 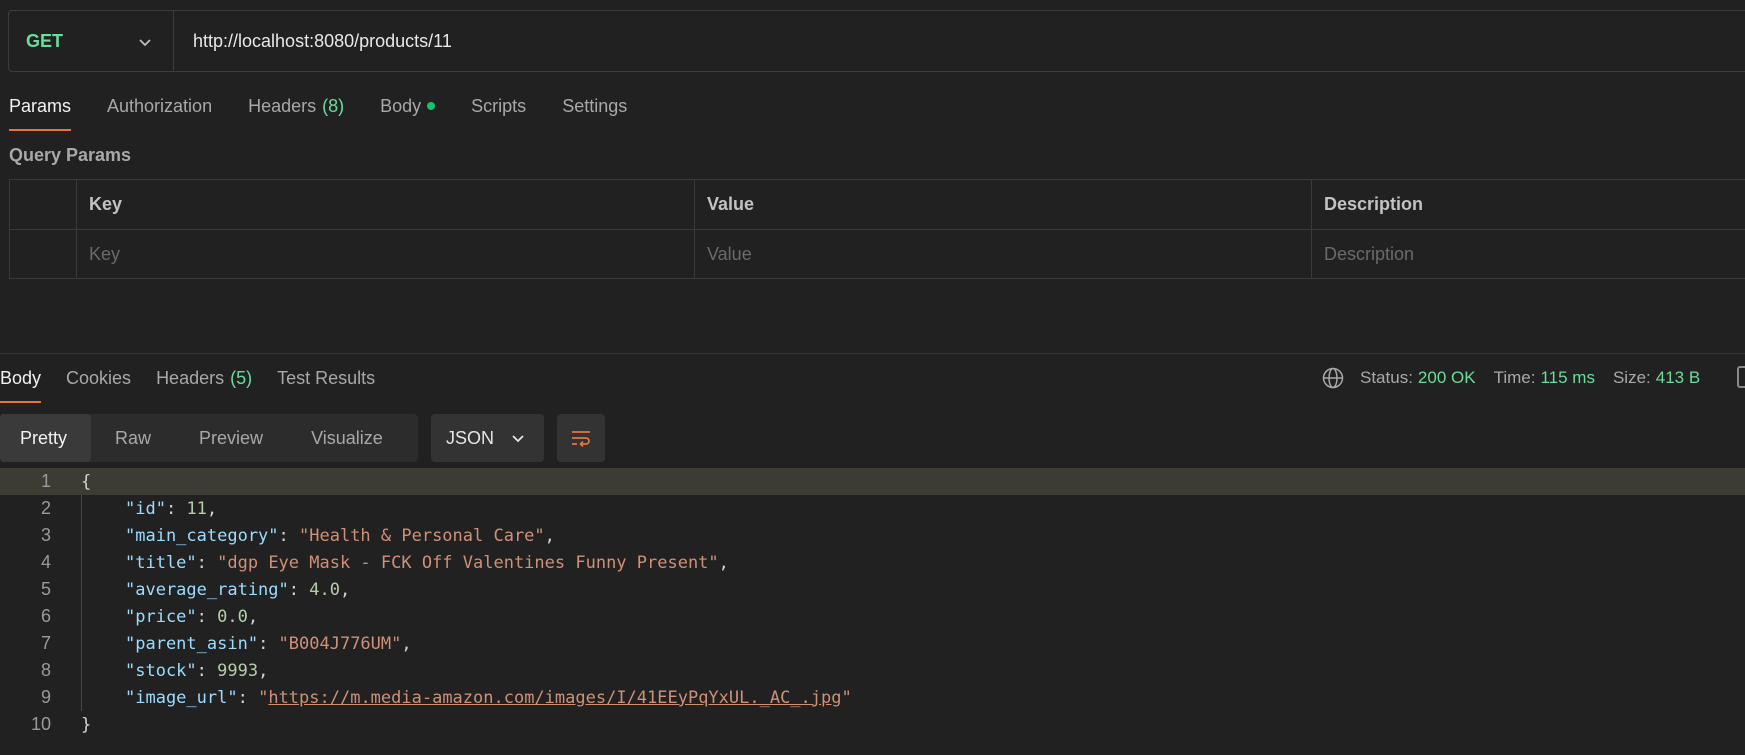 I want to click on request-url-bar: GET http://localhost:8080/products/11, so click(x=876, y=41).